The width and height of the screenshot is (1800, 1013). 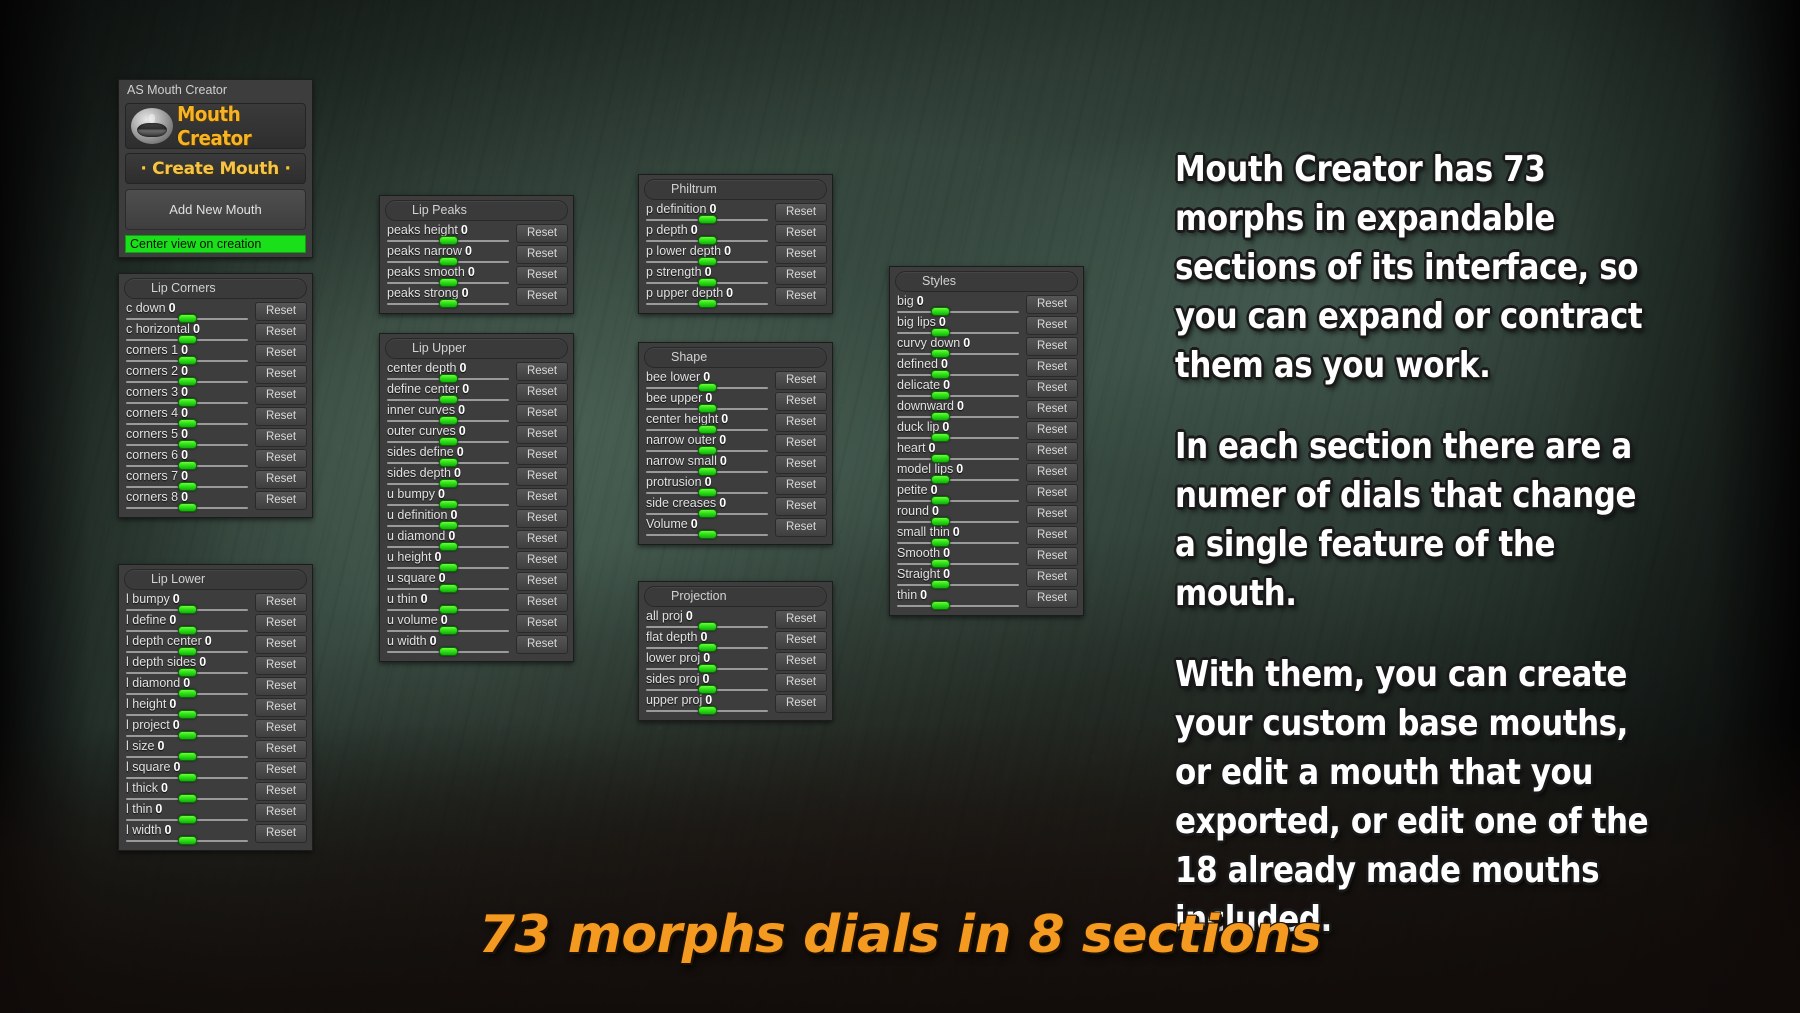 What do you see at coordinates (187, 312) in the screenshot?
I see `dial-slider-c-down: c down 0` at bounding box center [187, 312].